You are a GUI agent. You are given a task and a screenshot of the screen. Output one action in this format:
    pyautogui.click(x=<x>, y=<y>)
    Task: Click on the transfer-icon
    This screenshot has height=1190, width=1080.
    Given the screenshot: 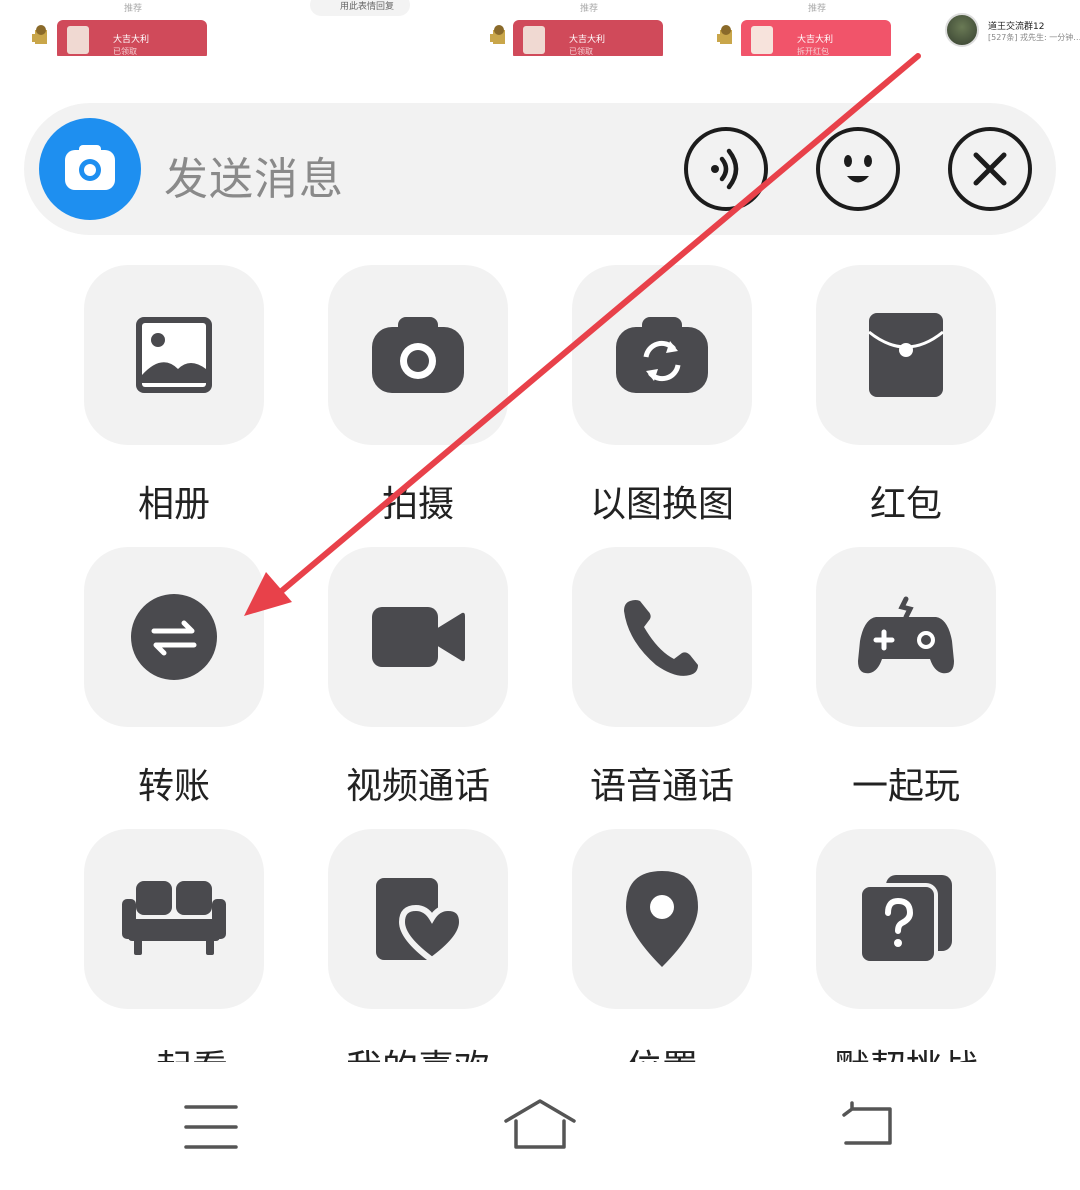 What is the action you would take?
    pyautogui.click(x=174, y=637)
    